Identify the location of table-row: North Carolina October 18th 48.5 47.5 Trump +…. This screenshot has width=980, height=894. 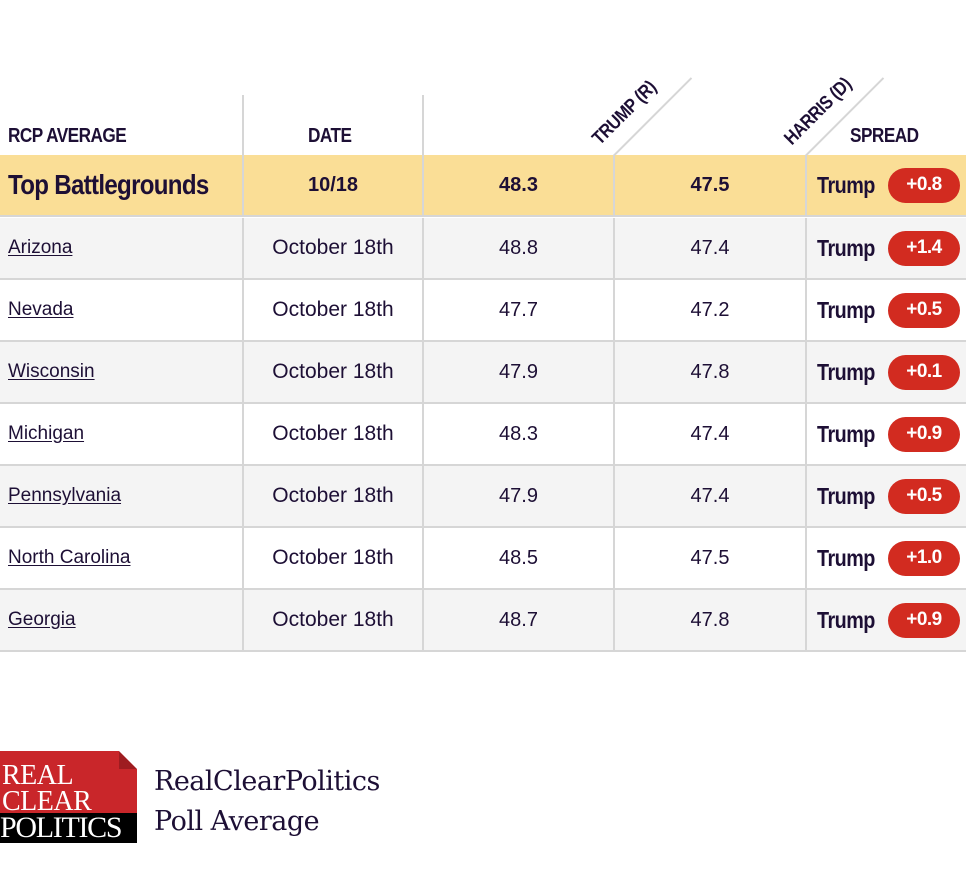
(483, 559).